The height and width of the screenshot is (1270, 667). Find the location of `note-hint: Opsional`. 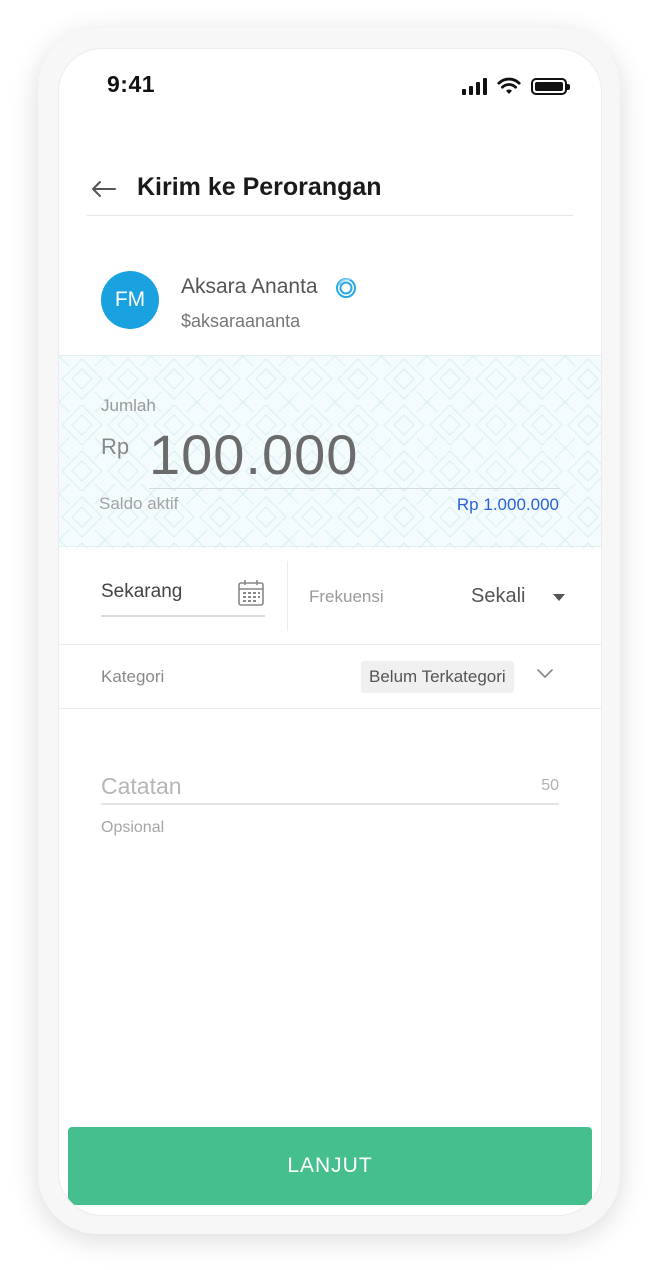

note-hint: Opsional is located at coordinates (133, 827).